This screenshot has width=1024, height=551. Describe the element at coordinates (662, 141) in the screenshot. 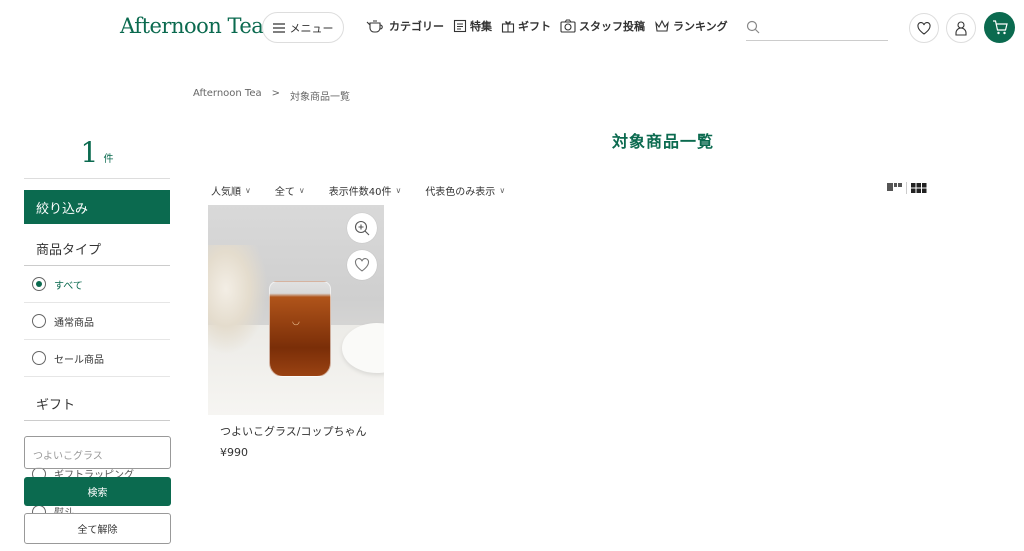

I see `page-title: 対象商品一覧` at that location.